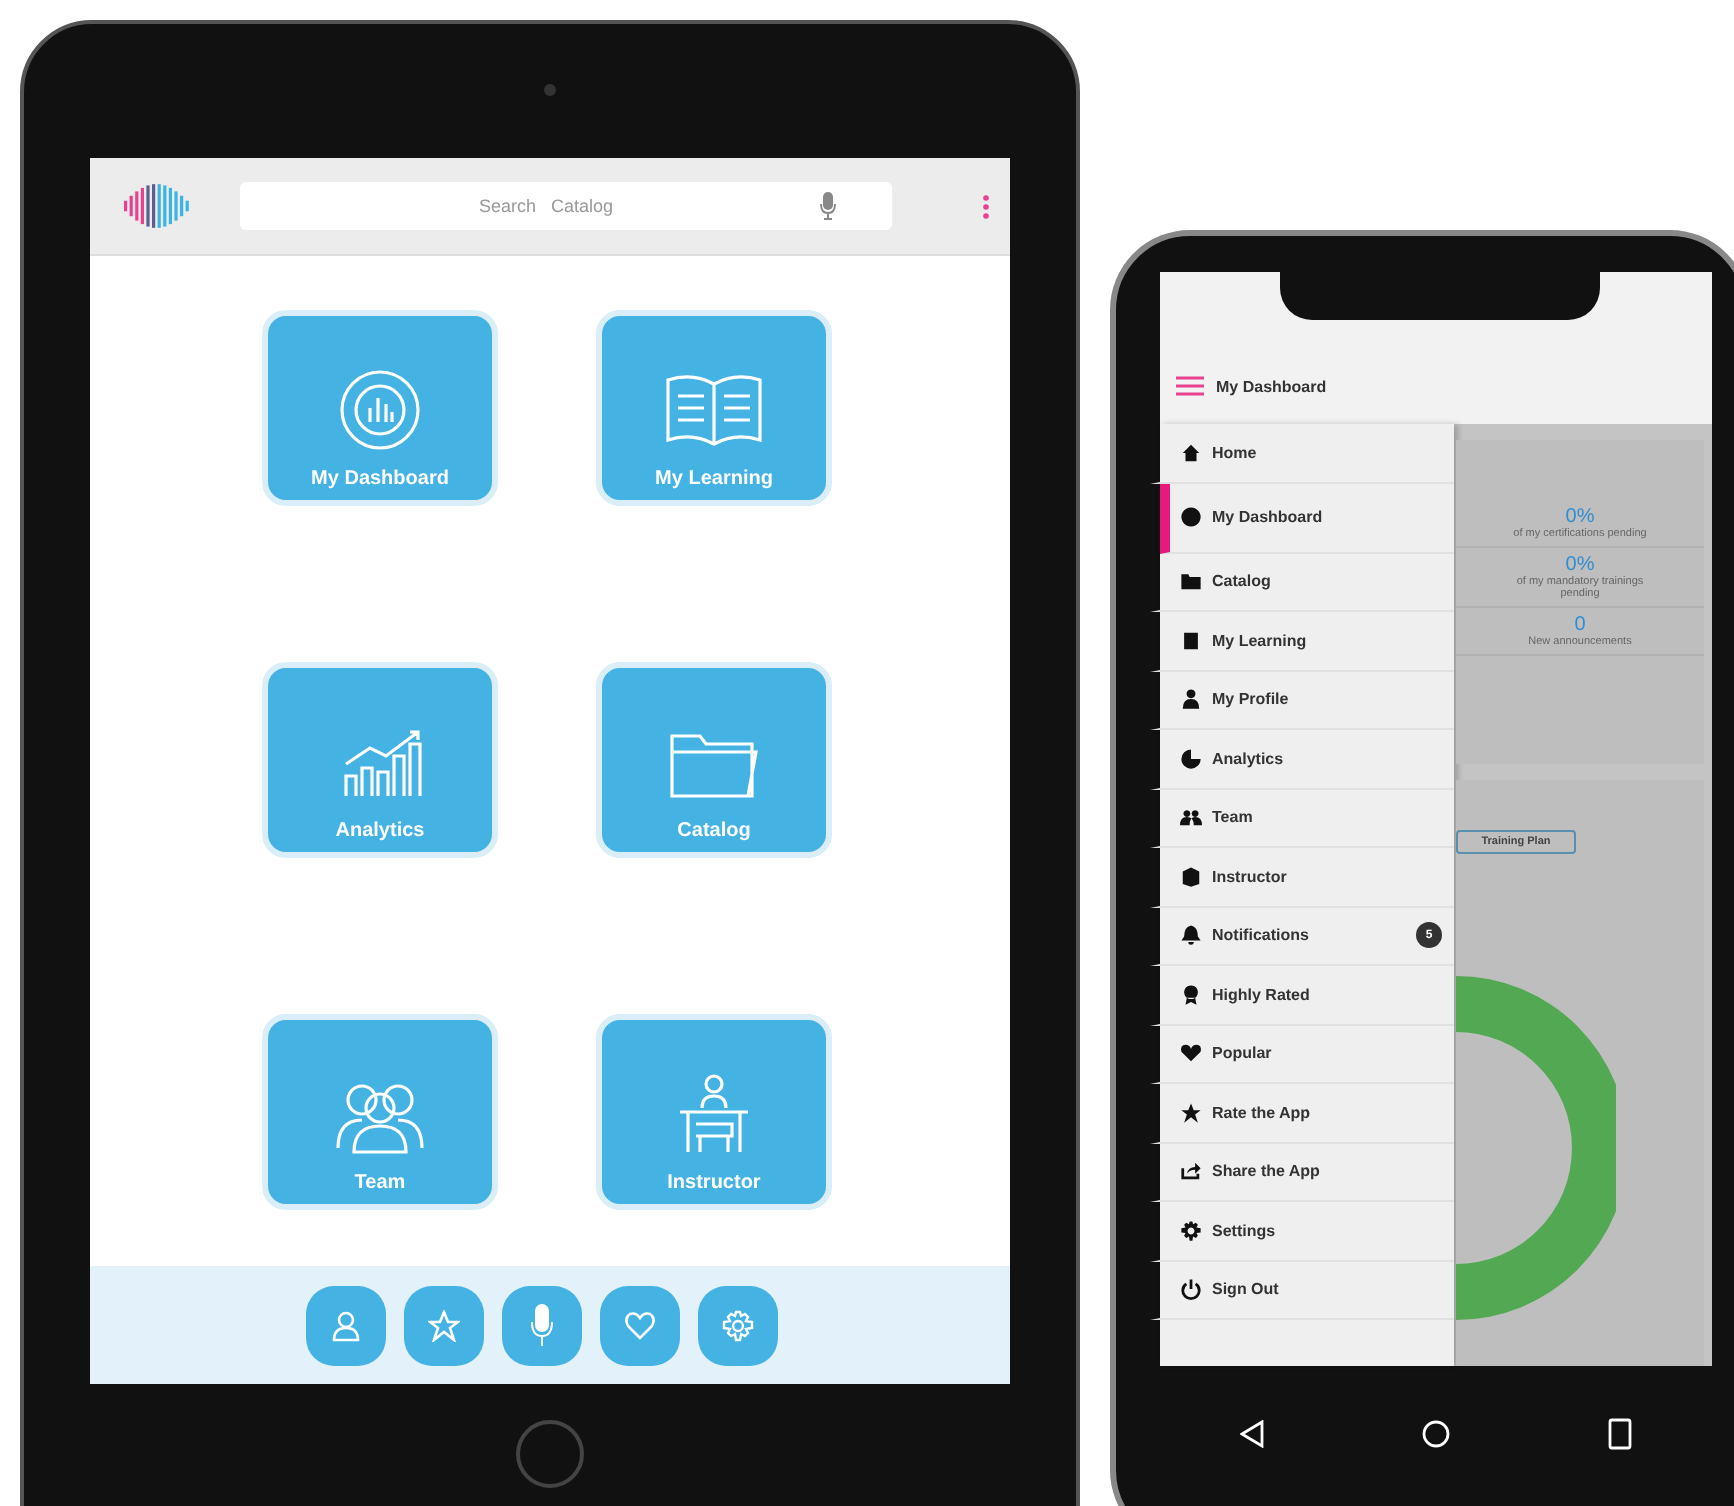 Image resolution: width=1734 pixels, height=1506 pixels. What do you see at coordinates (1302, 877) in the screenshot?
I see `menu-item: Instructor` at bounding box center [1302, 877].